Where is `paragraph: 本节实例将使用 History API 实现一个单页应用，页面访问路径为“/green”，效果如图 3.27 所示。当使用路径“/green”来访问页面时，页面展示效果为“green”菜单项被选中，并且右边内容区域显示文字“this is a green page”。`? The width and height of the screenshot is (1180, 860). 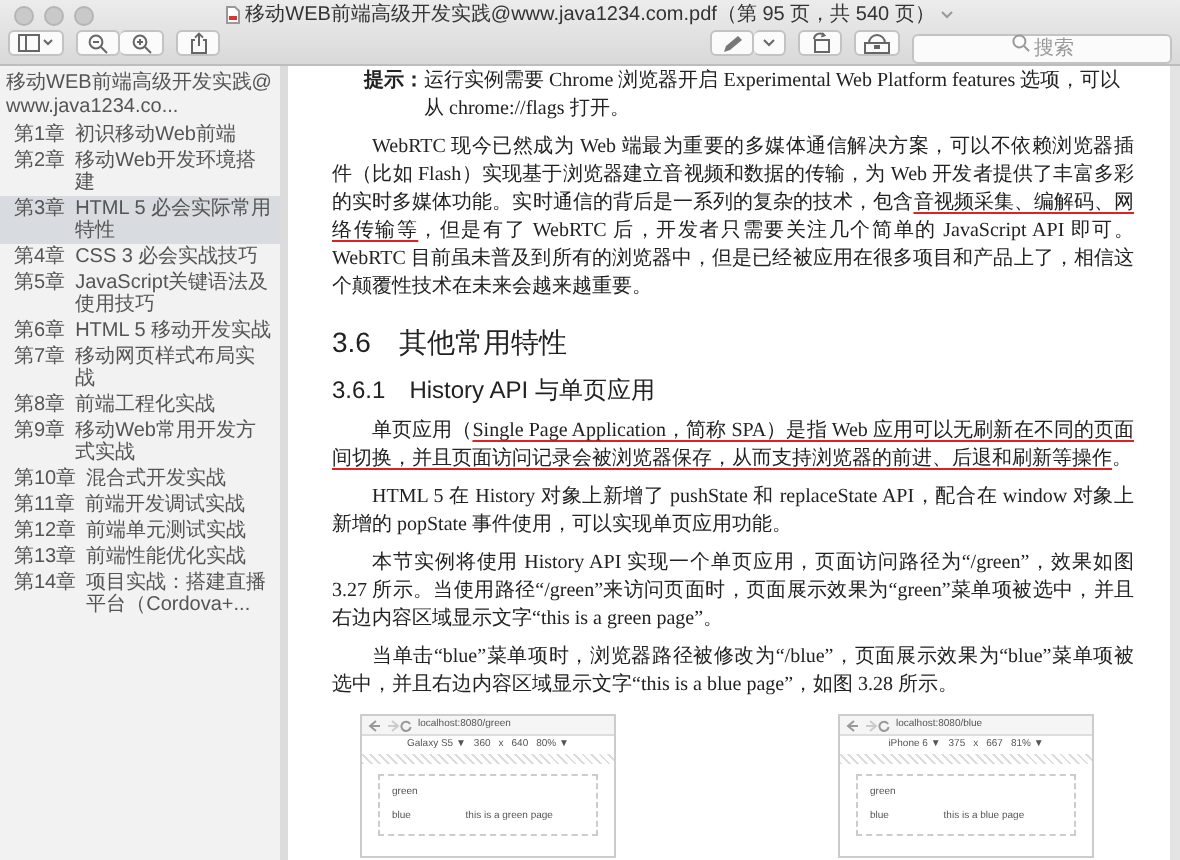 paragraph: 本节实例将使用 History API 实现一个单页应用，页面访问路径为“/green”，效果如图 3.27 所示。当使用路径“/green”来访问页面时，页面展示效果为“green”菜单项被选中，并且右边内容区域显示文字“this is a green page”。 is located at coordinates (733, 592).